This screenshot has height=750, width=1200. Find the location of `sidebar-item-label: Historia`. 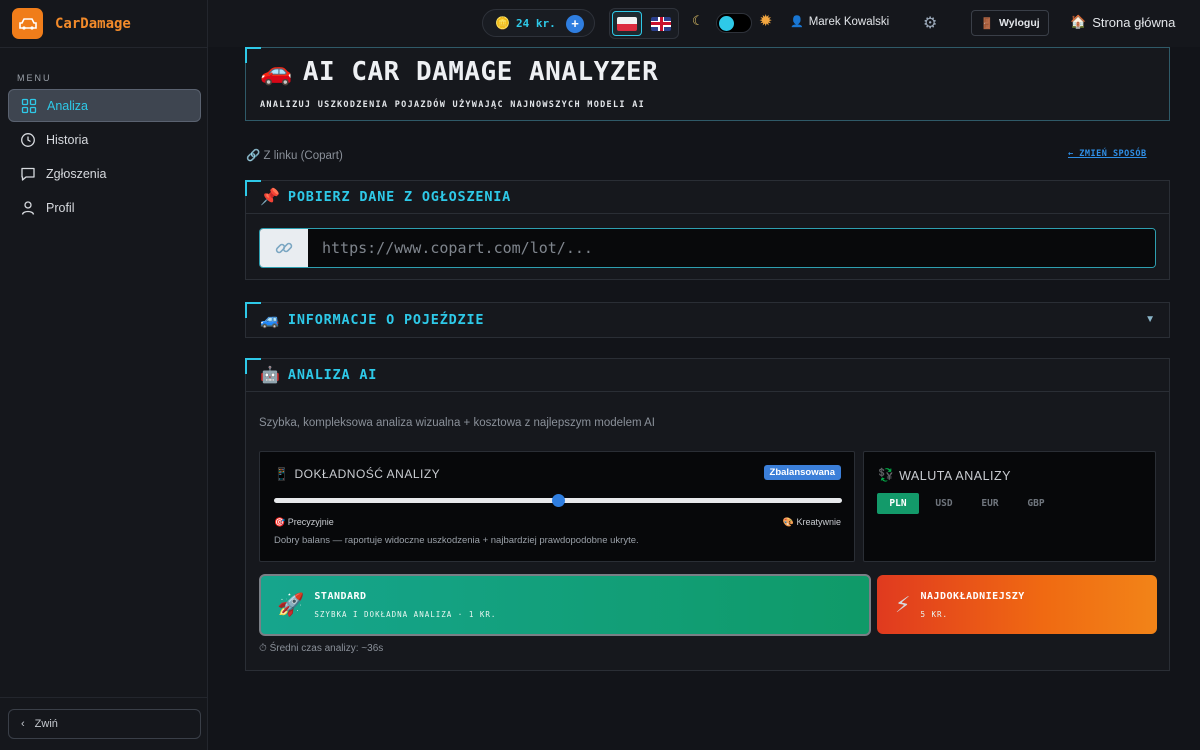

sidebar-item-label: Historia is located at coordinates (67, 139).